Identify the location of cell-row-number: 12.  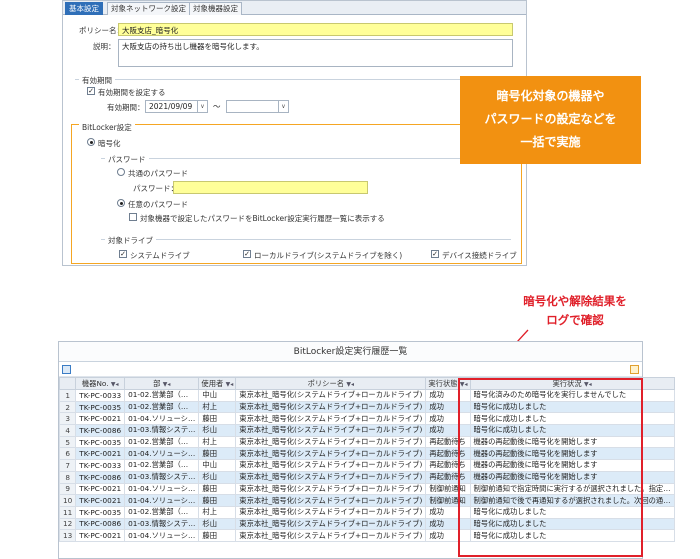
(67, 524).